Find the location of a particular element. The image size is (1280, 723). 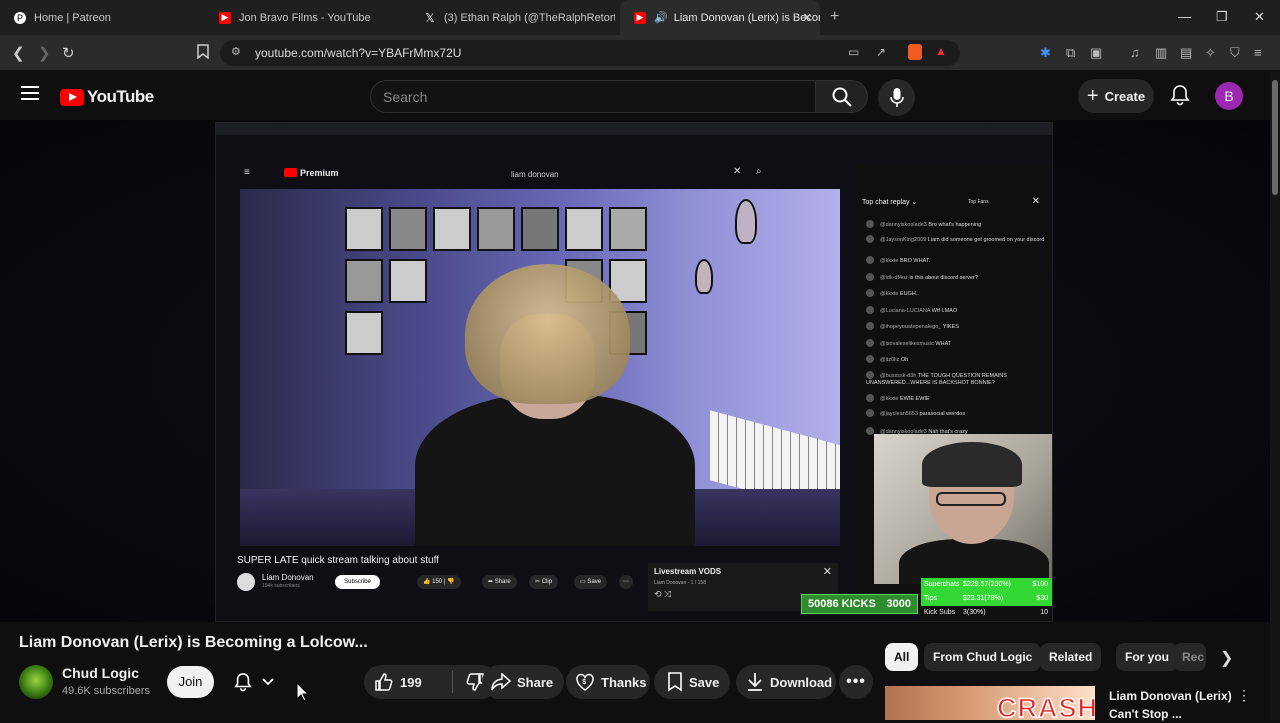

restore-button: ❐ is located at coordinates (1222, 17).